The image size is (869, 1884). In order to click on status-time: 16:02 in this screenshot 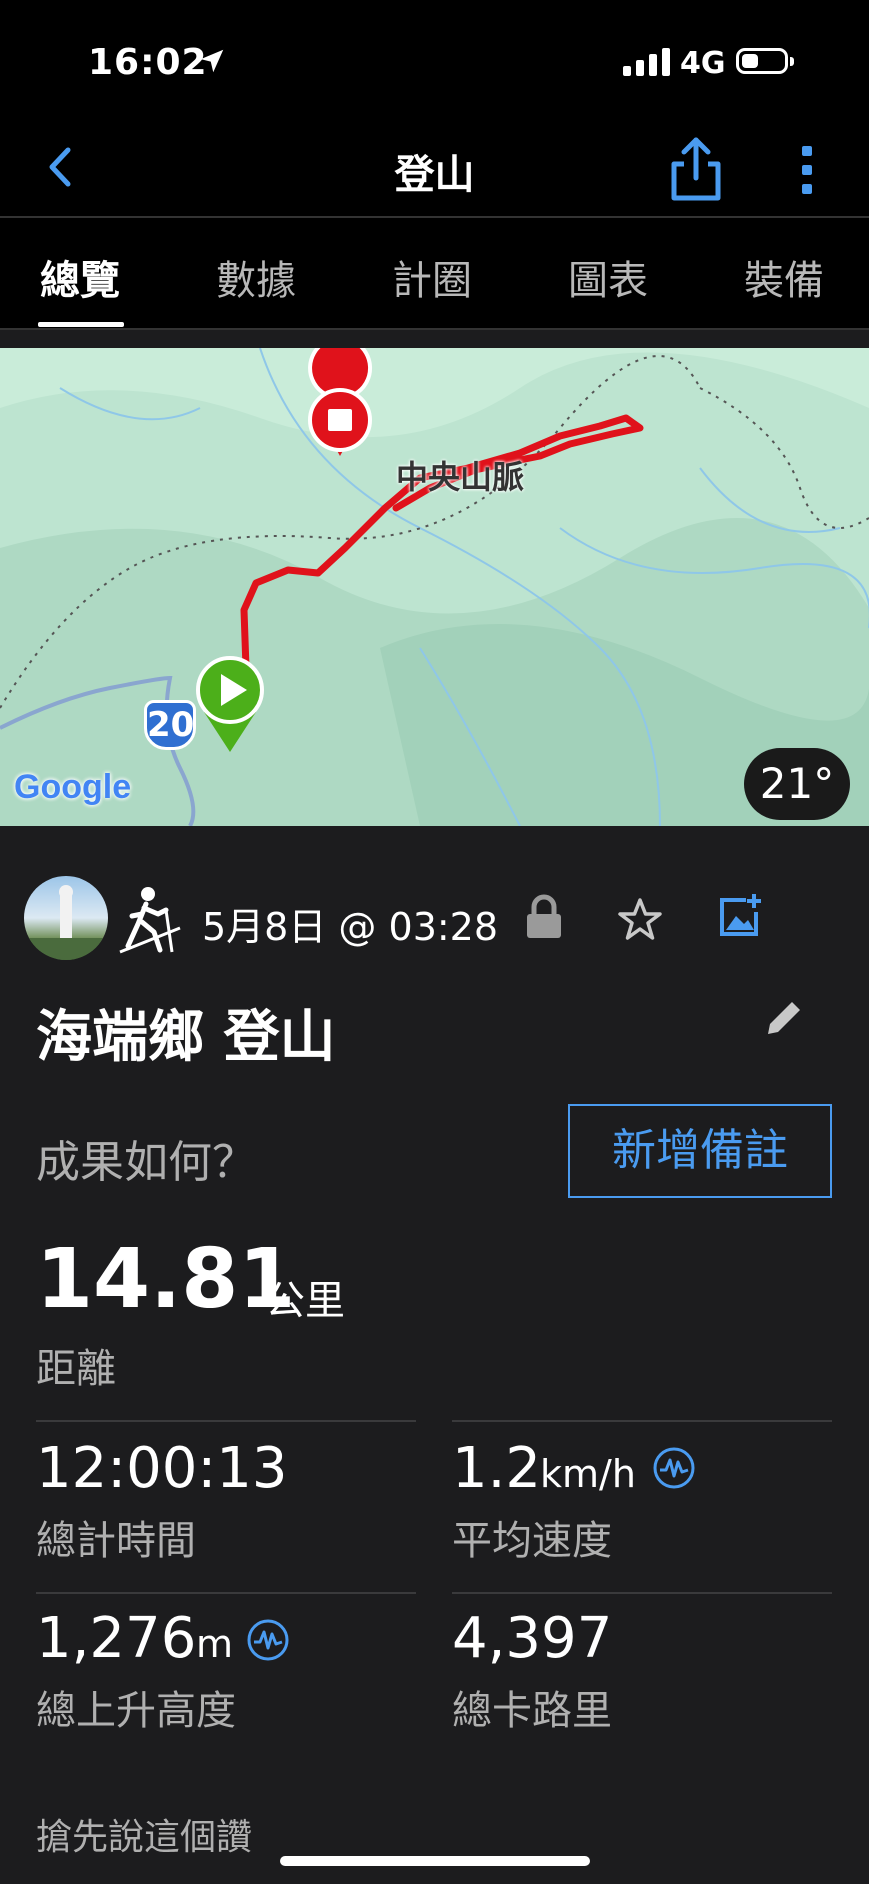, I will do `click(148, 62)`.